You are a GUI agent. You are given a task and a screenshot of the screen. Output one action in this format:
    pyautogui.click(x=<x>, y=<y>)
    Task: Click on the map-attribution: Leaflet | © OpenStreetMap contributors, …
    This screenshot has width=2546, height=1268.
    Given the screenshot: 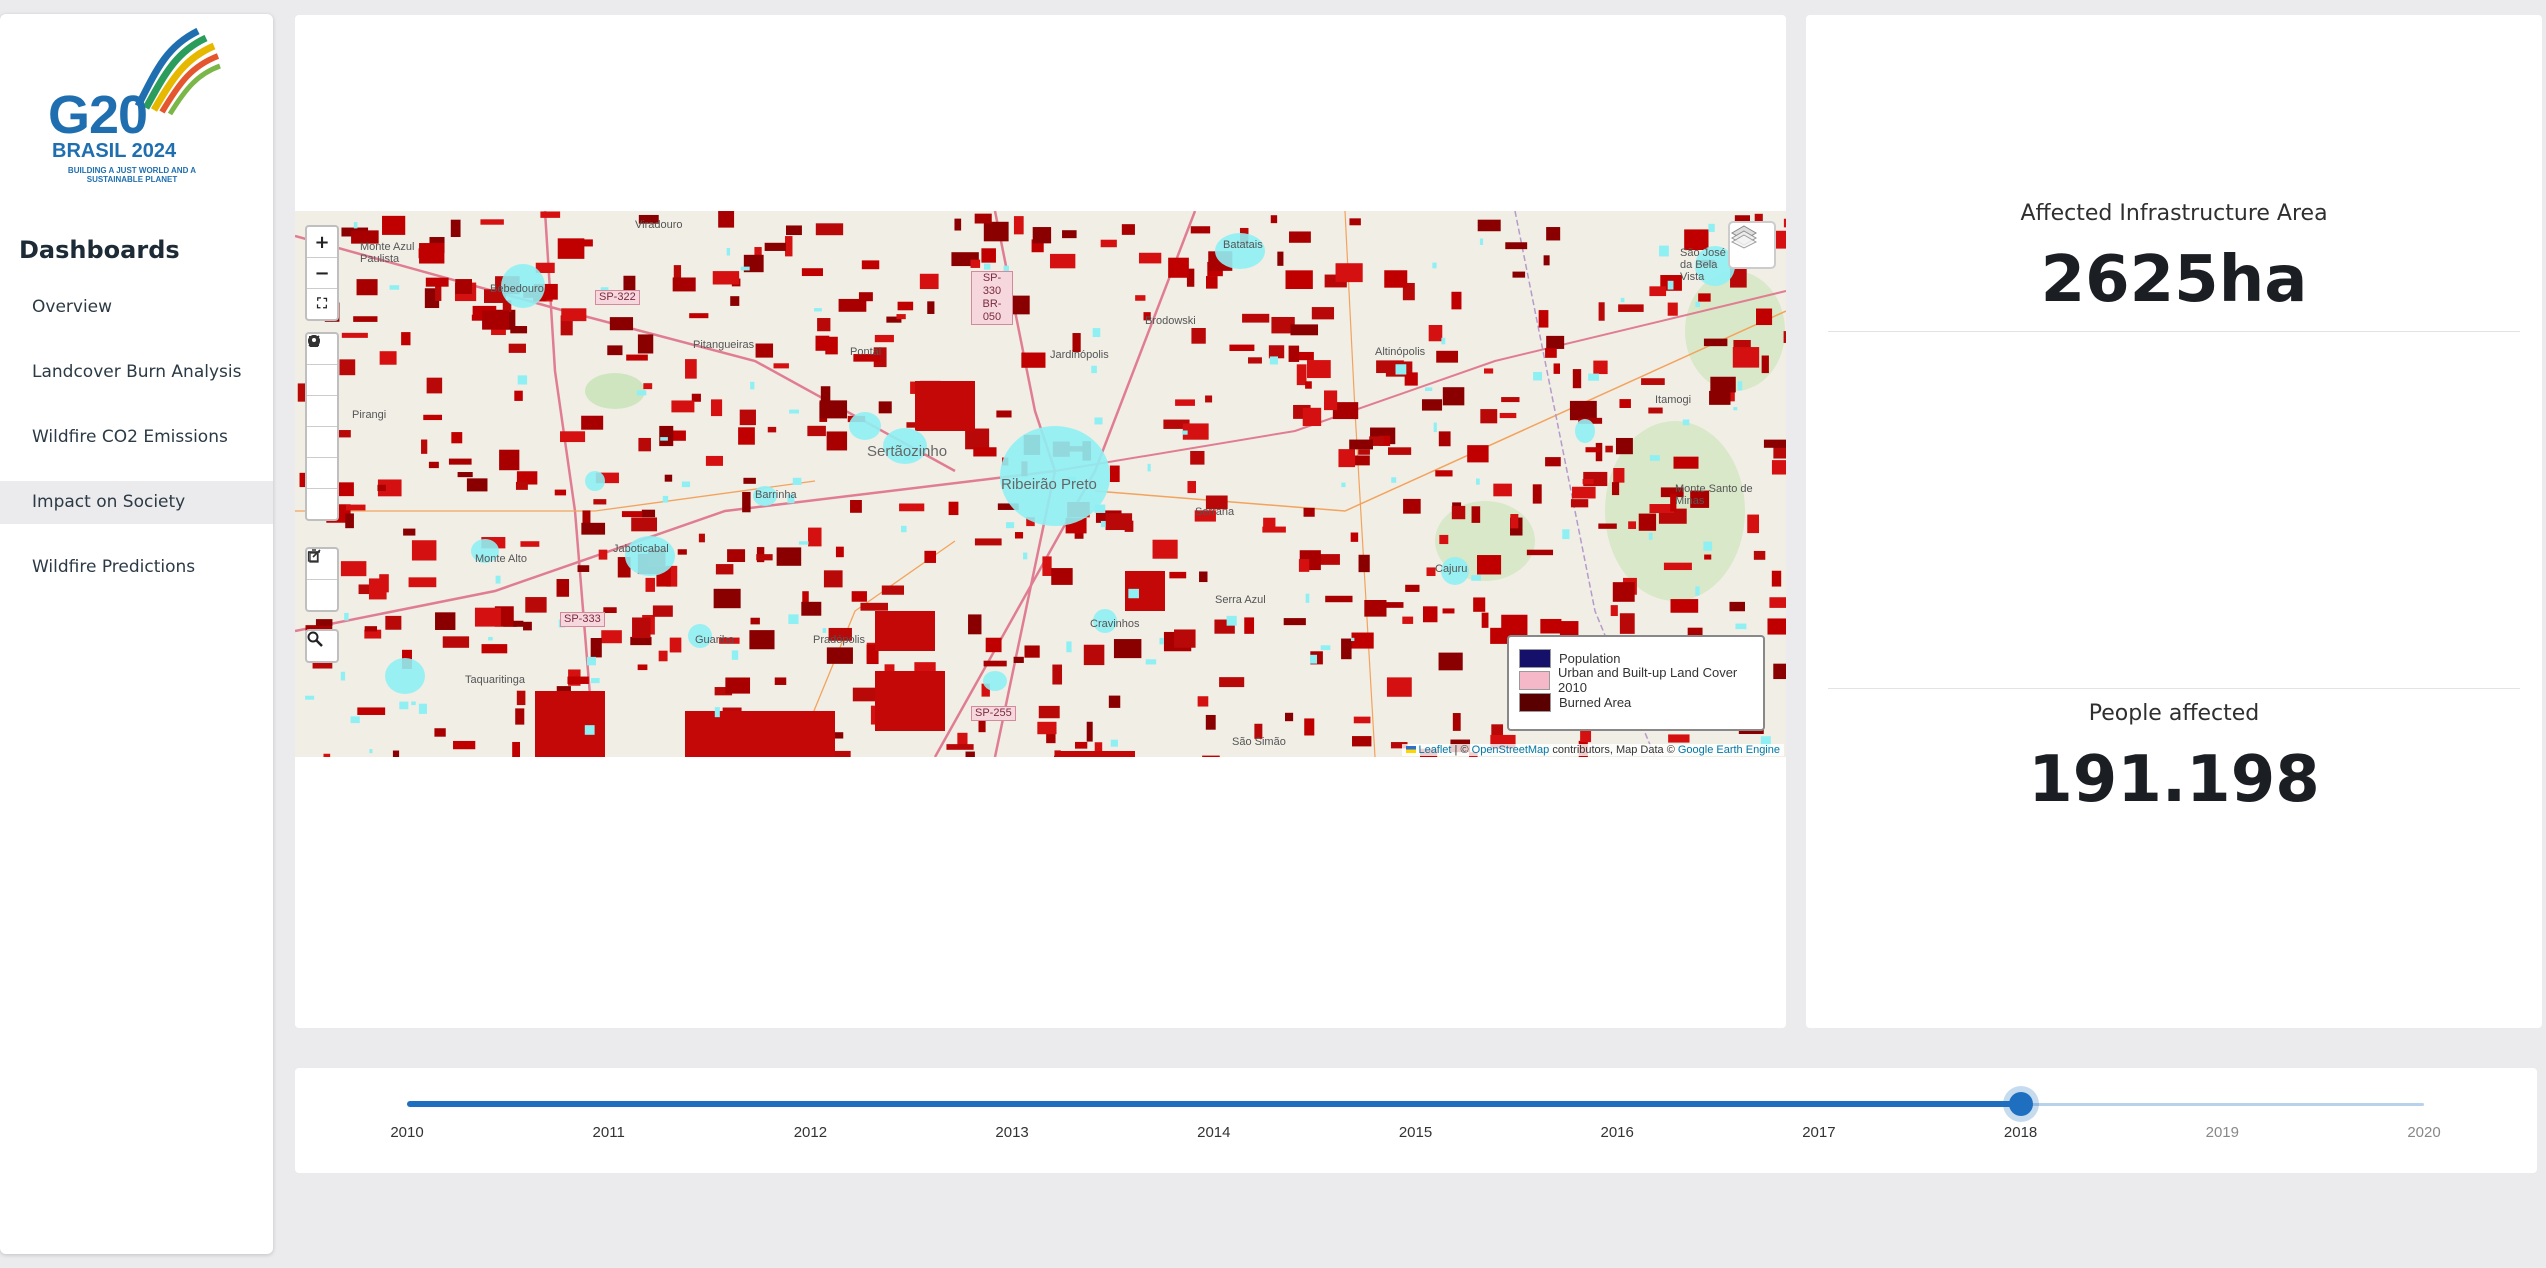 What is the action you would take?
    pyautogui.click(x=1593, y=750)
    